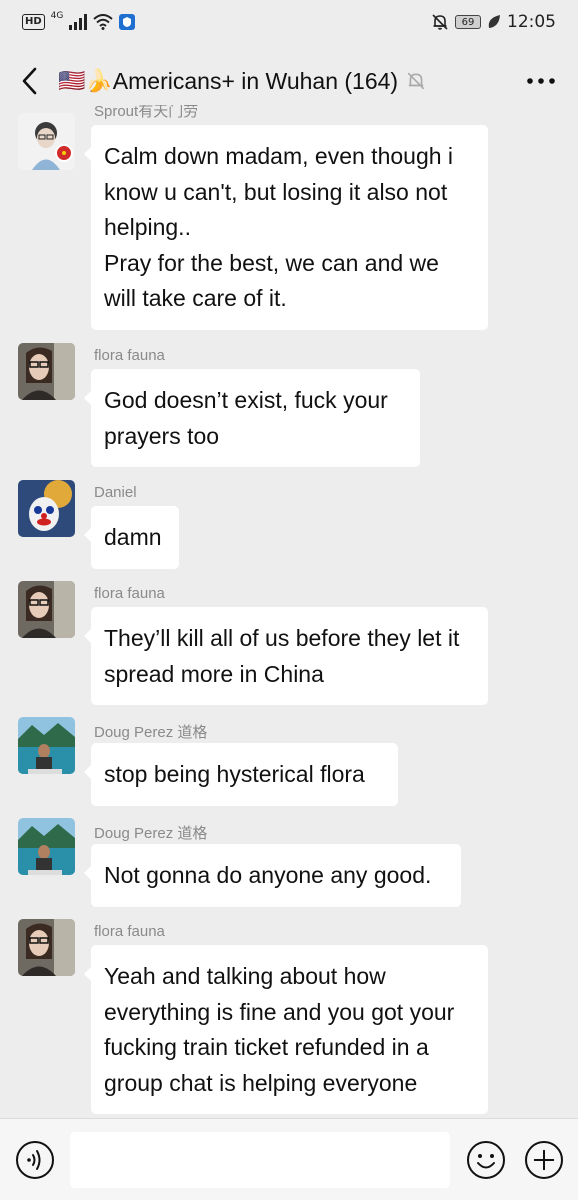  I want to click on title-emoji: 🇺🇸🍌, so click(85, 81).